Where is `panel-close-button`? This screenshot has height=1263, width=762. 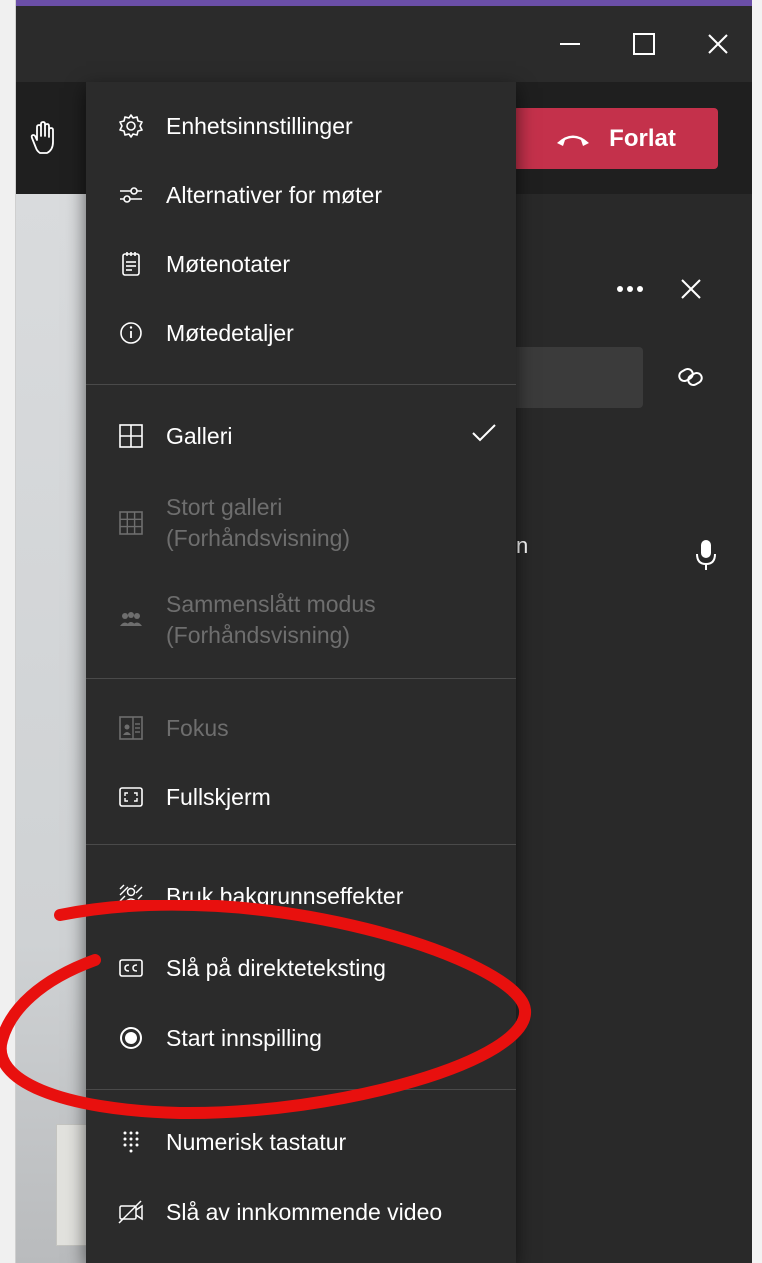
panel-close-button is located at coordinates (692, 290).